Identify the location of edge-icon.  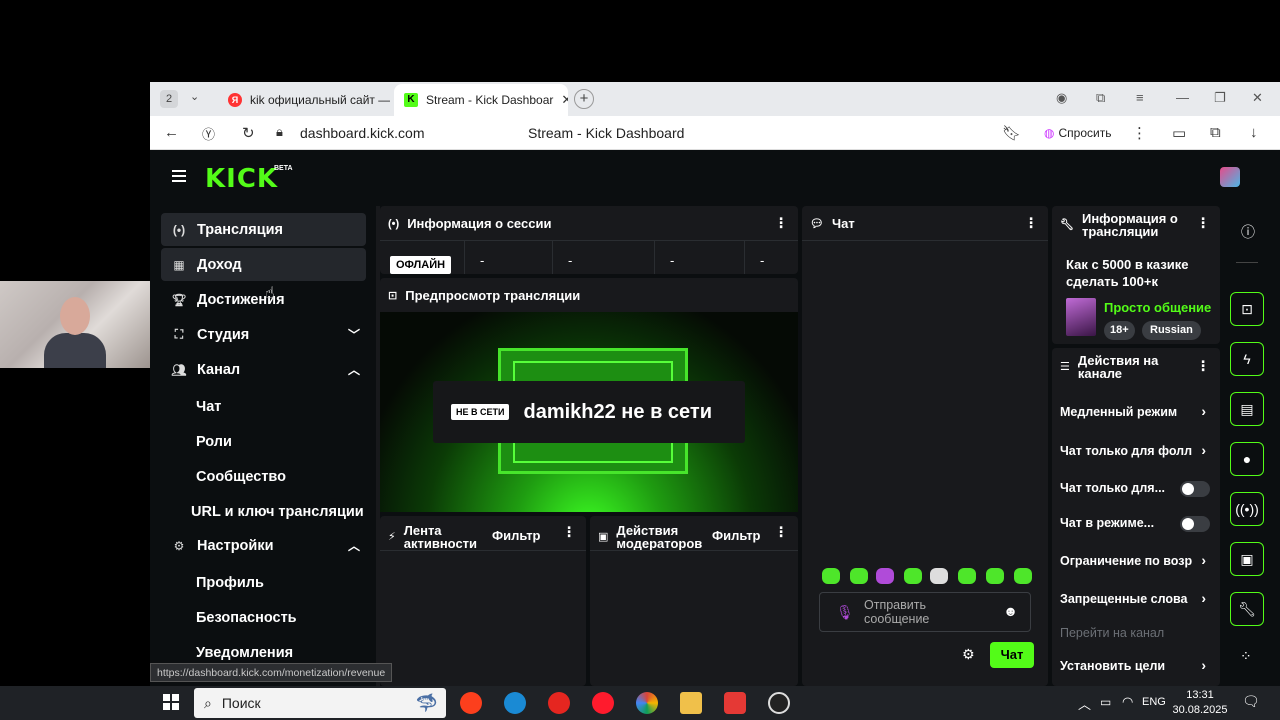
(515, 703).